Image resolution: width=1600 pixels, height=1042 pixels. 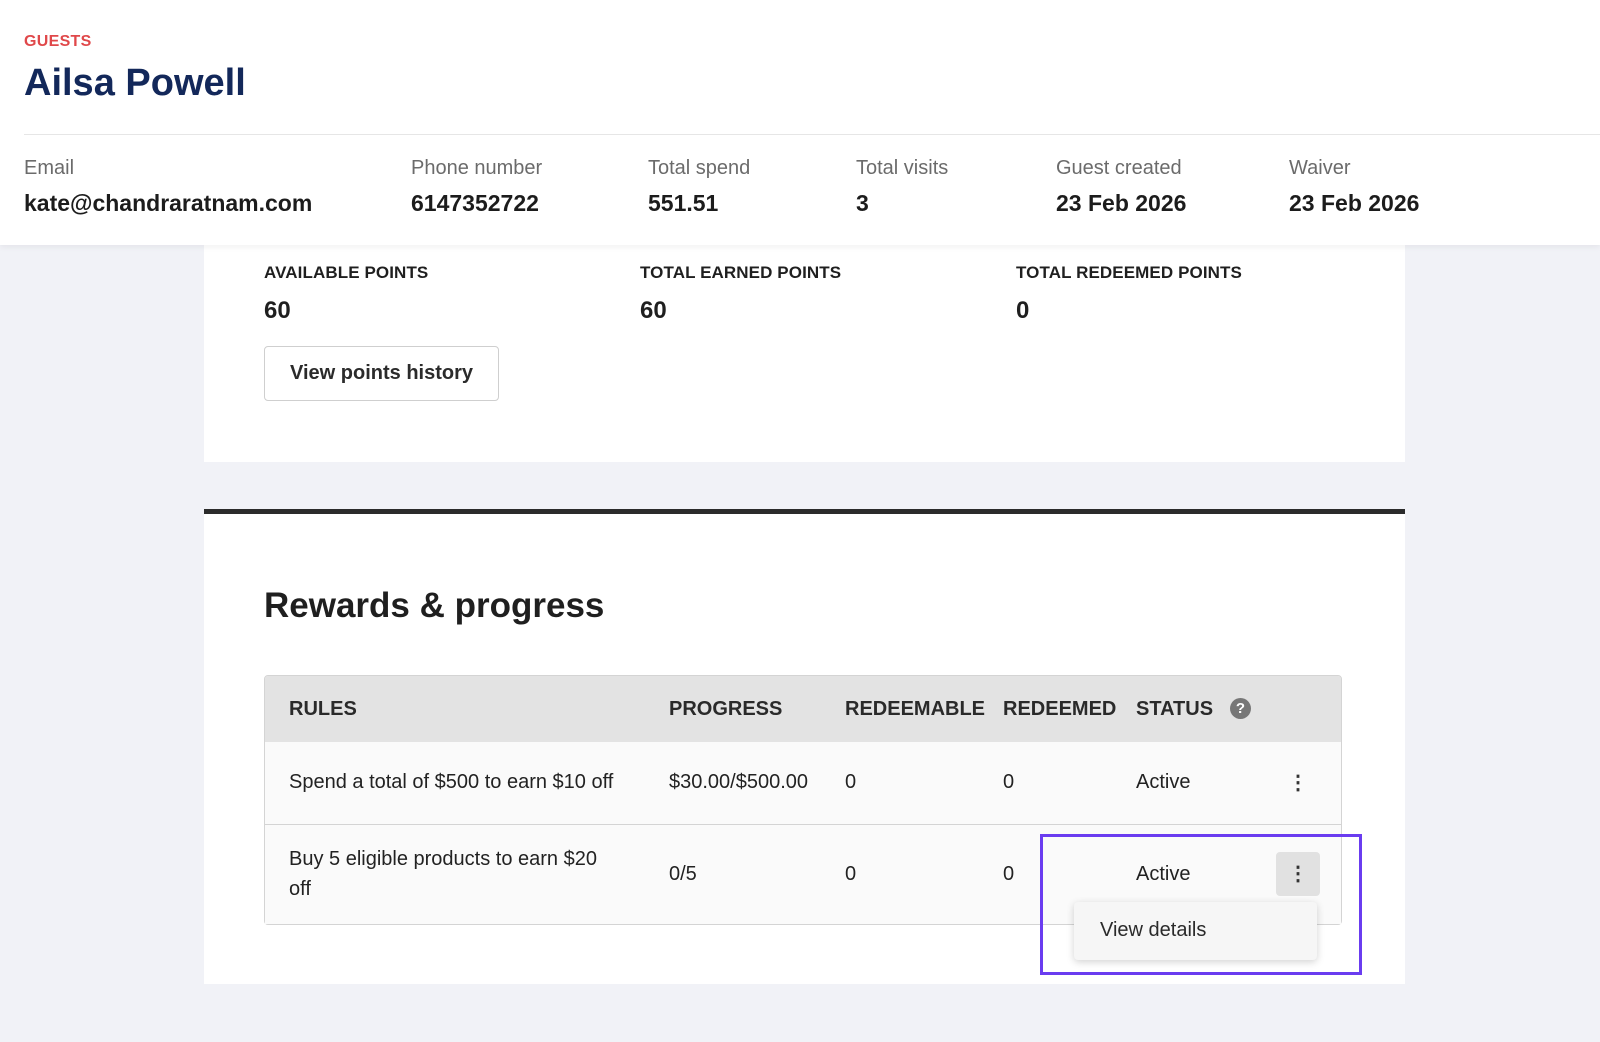 What do you see at coordinates (739, 782) in the screenshot?
I see `progress-cell: $30.00/$500.00` at bounding box center [739, 782].